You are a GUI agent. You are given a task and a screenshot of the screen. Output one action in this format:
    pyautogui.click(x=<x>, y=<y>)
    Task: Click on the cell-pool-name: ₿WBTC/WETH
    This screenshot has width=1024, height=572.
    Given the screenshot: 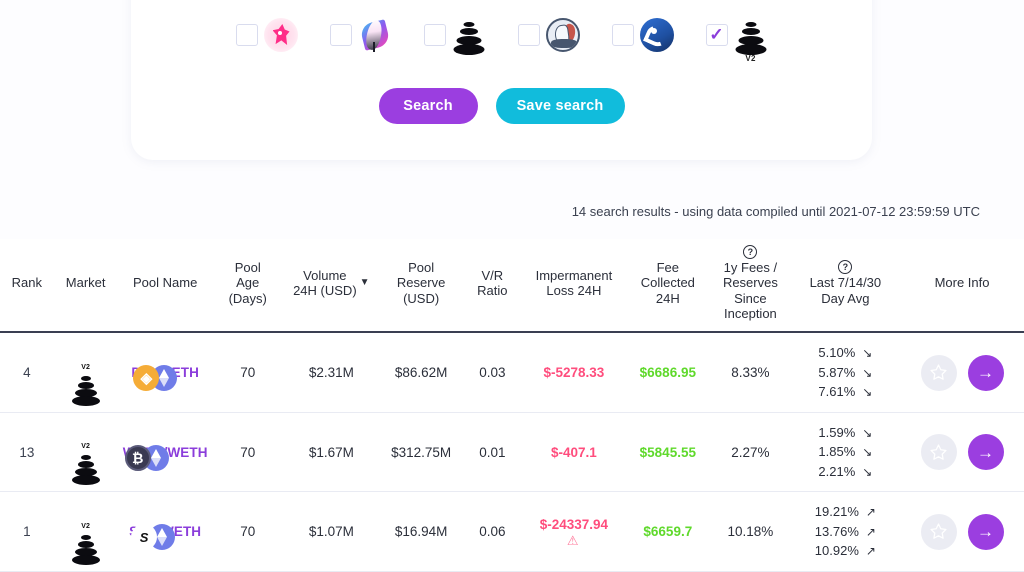 What is the action you would take?
    pyautogui.click(x=165, y=452)
    